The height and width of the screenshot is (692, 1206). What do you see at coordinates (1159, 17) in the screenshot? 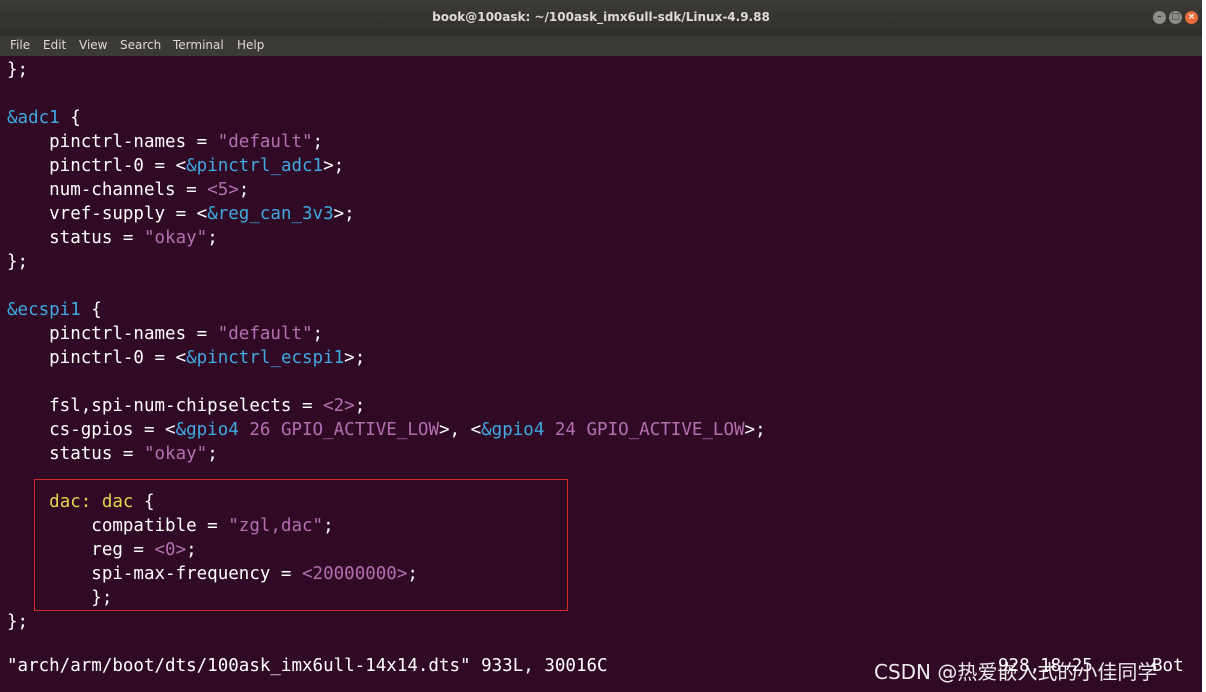
I see `minimize-button: –` at bounding box center [1159, 17].